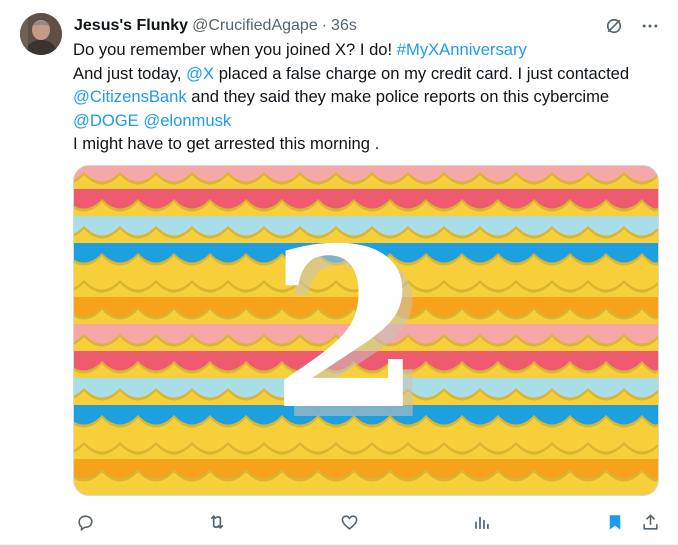  Describe the element at coordinates (650, 26) in the screenshot. I see `more-icon` at that location.